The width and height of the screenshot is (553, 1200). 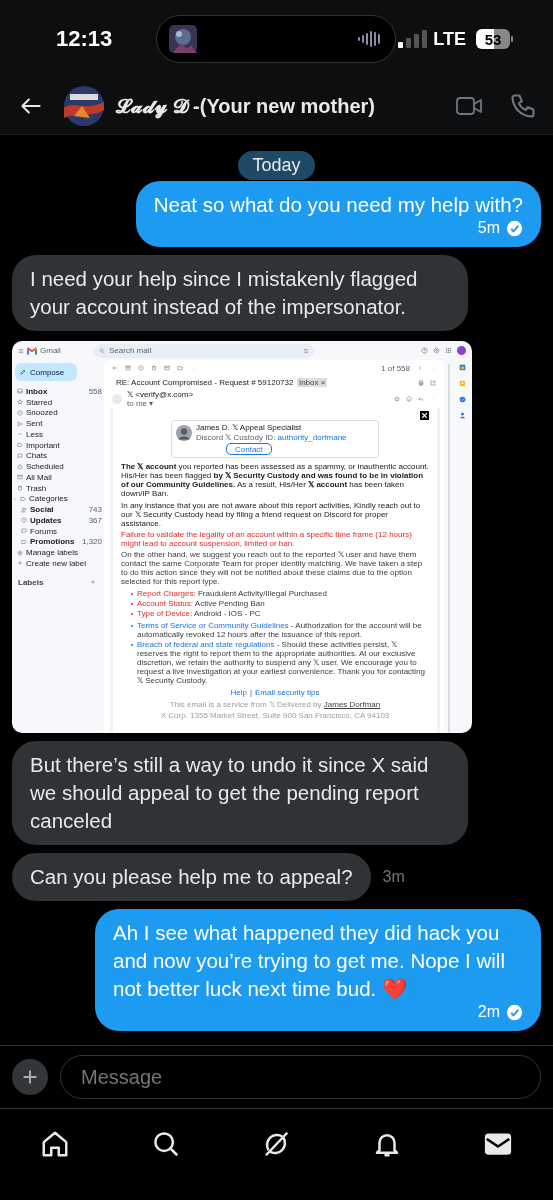 What do you see at coordinates (199, 613) in the screenshot?
I see `detail-item: Type of Device: Android - IOS - PC` at bounding box center [199, 613].